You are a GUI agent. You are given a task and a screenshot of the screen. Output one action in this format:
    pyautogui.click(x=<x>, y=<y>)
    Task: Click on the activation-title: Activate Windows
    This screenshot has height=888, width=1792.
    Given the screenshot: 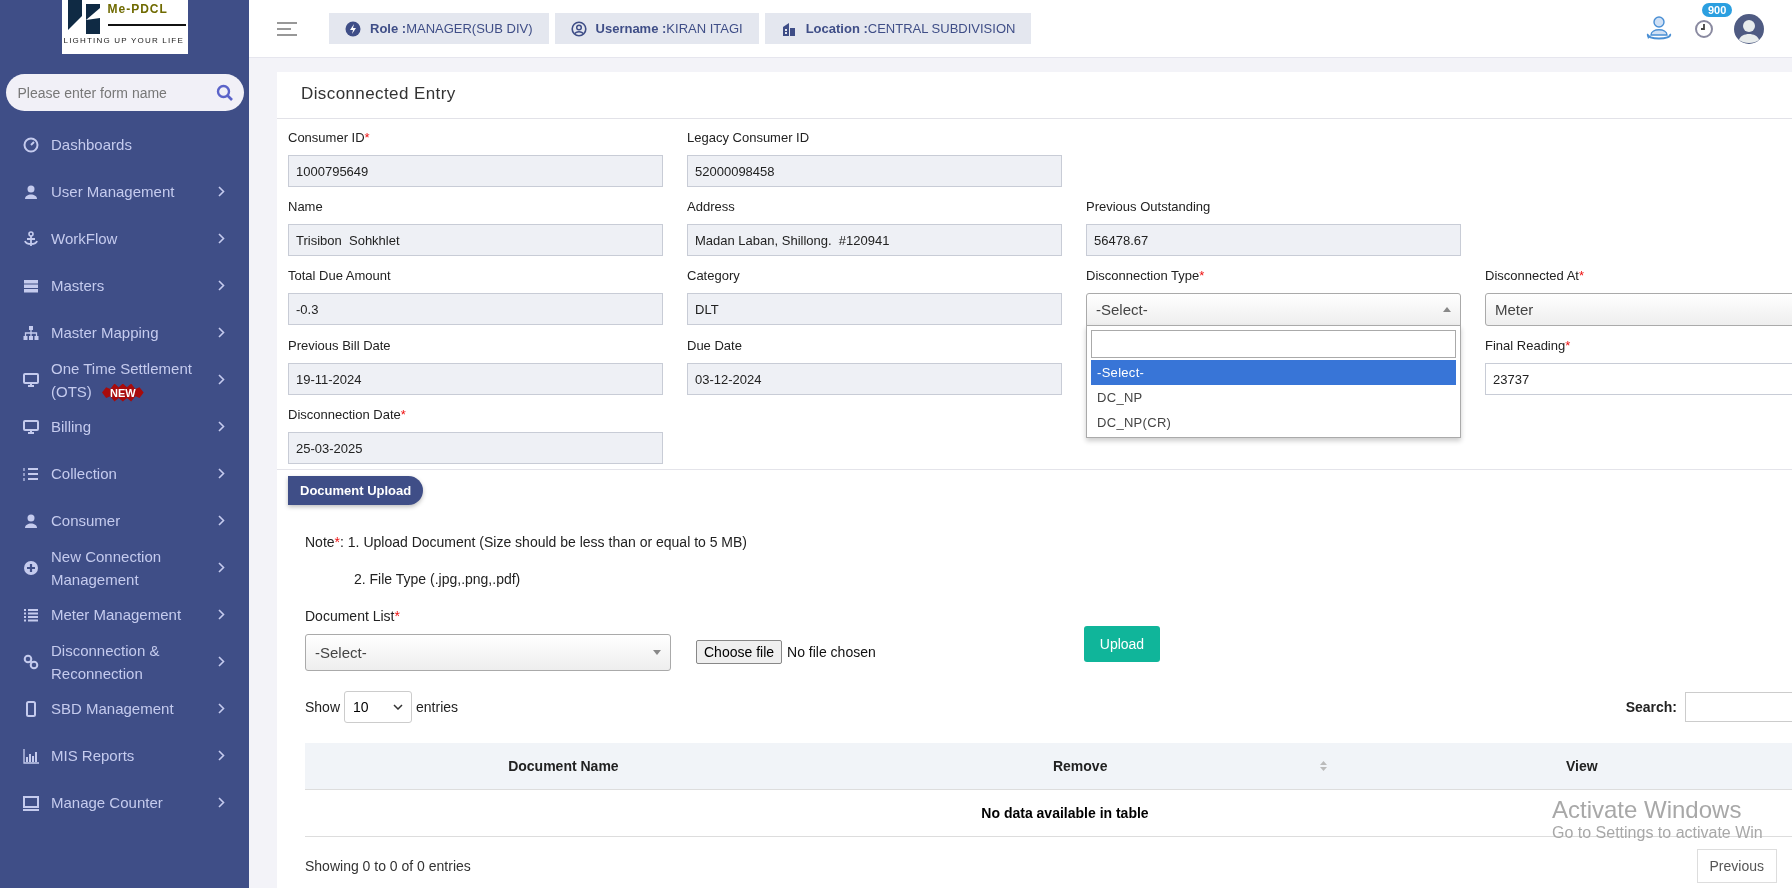 What is the action you would take?
    pyautogui.click(x=1647, y=810)
    